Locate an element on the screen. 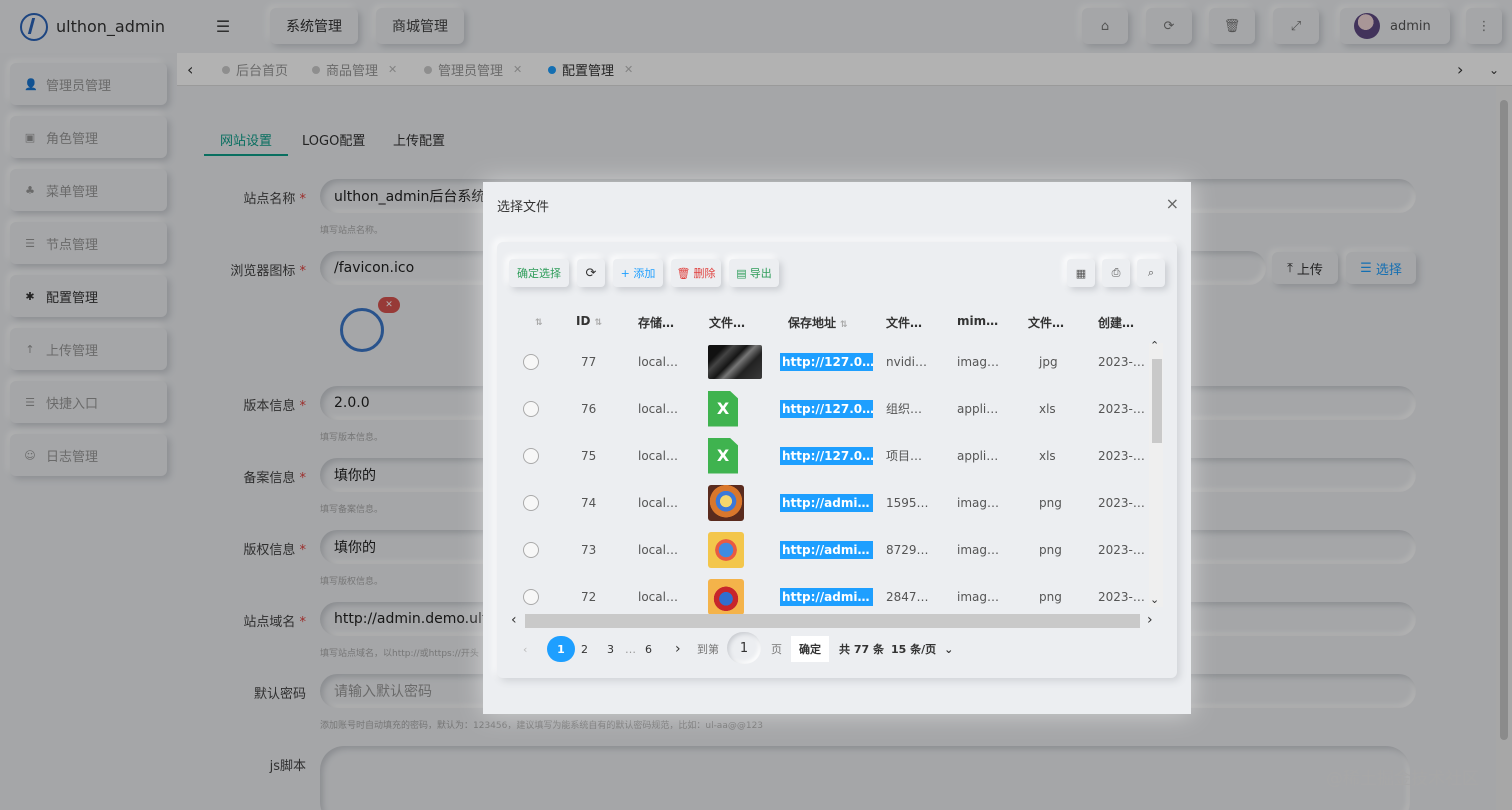 The image size is (1512, 810). export-icon: ▤ is located at coordinates (741, 273).